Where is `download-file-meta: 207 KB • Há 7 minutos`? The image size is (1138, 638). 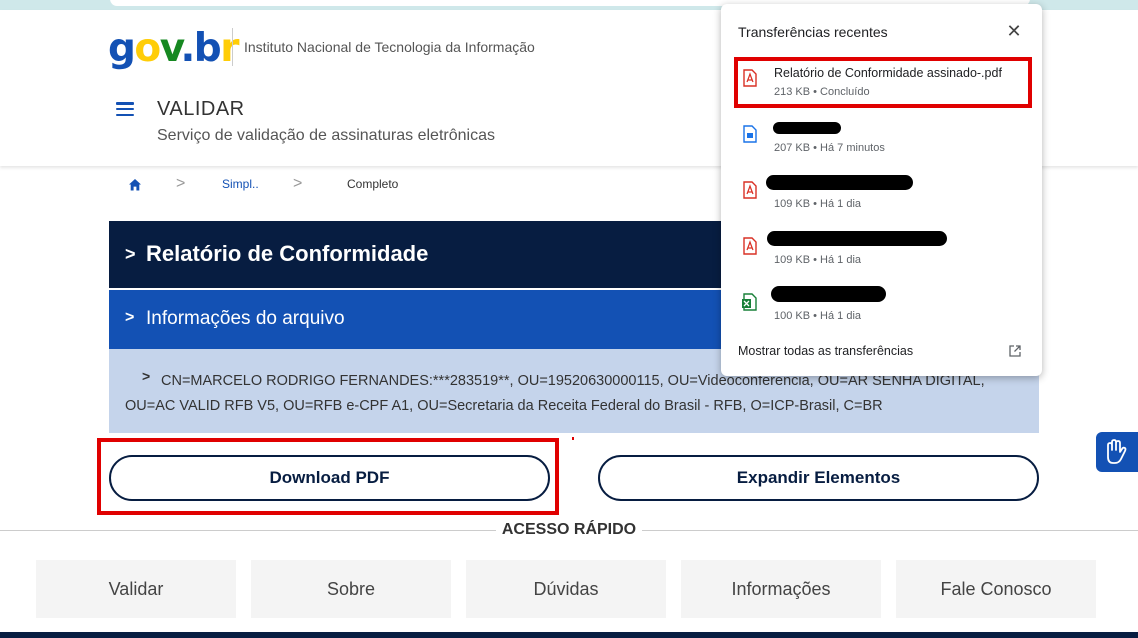
download-file-meta: 207 KB • Há 7 minutos is located at coordinates (829, 148).